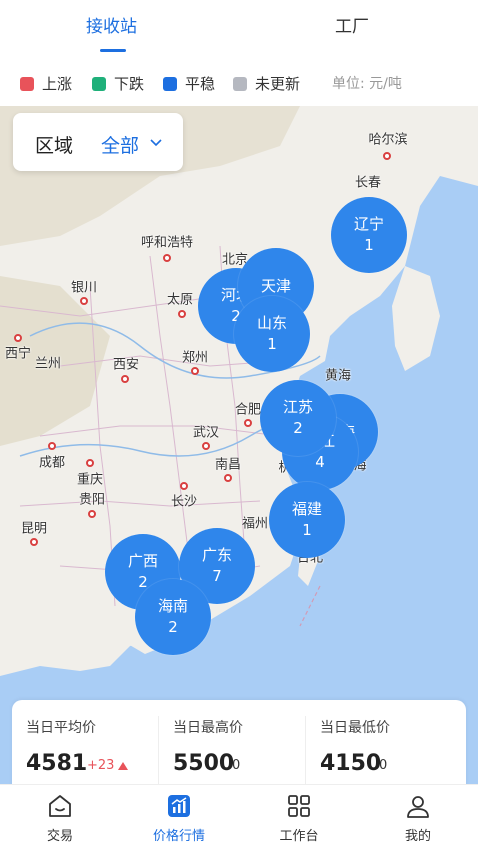  I want to click on nav-trade-label: 交易, so click(59, 836).